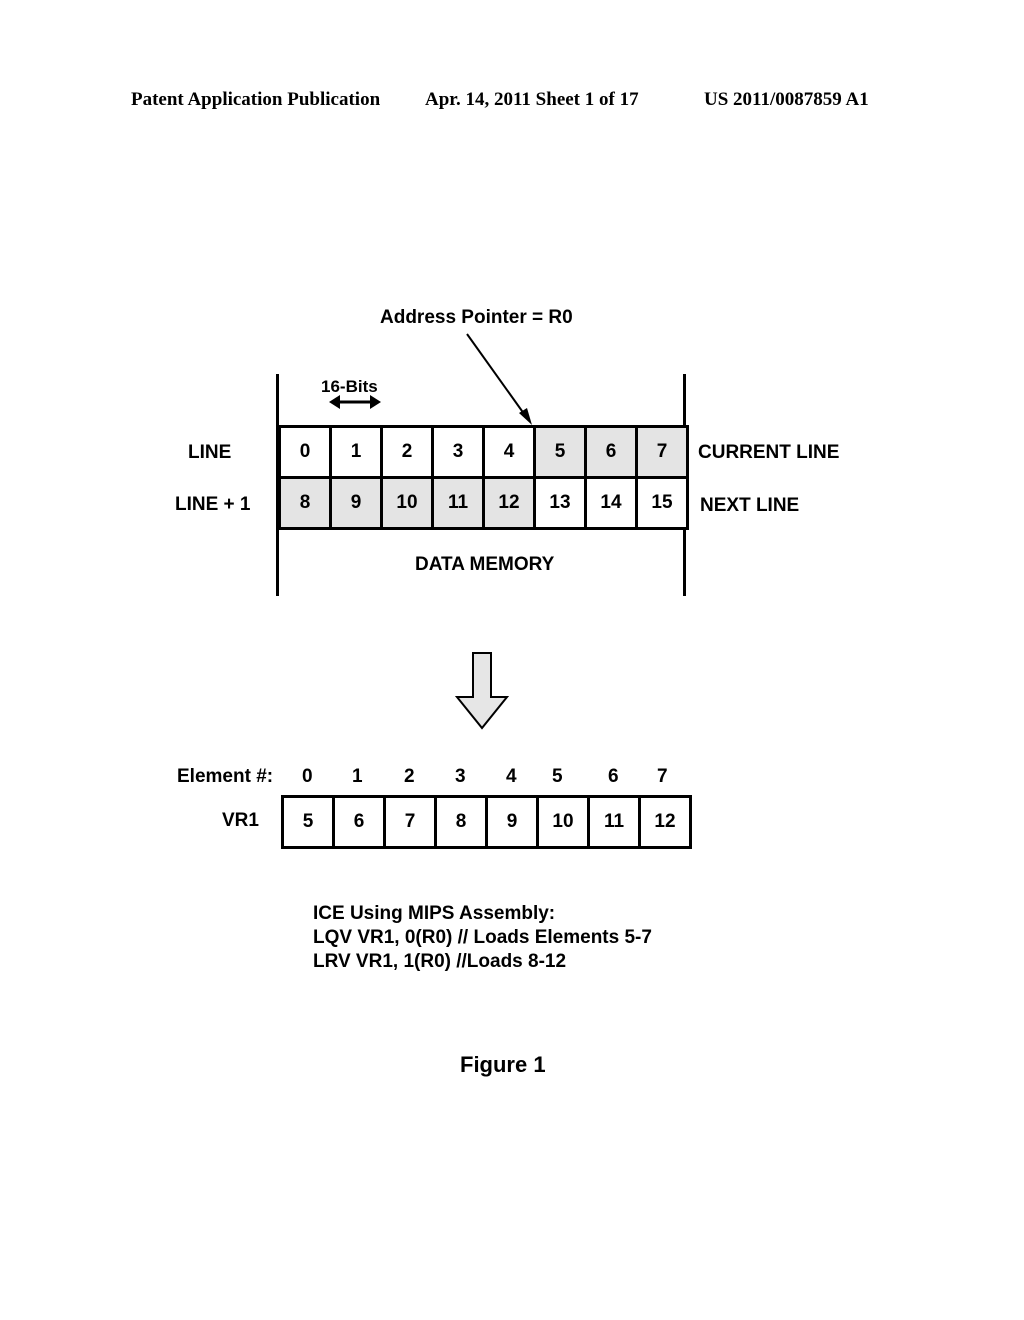  Describe the element at coordinates (662, 452) in the screenshot. I see `memory-cell: 7` at that location.